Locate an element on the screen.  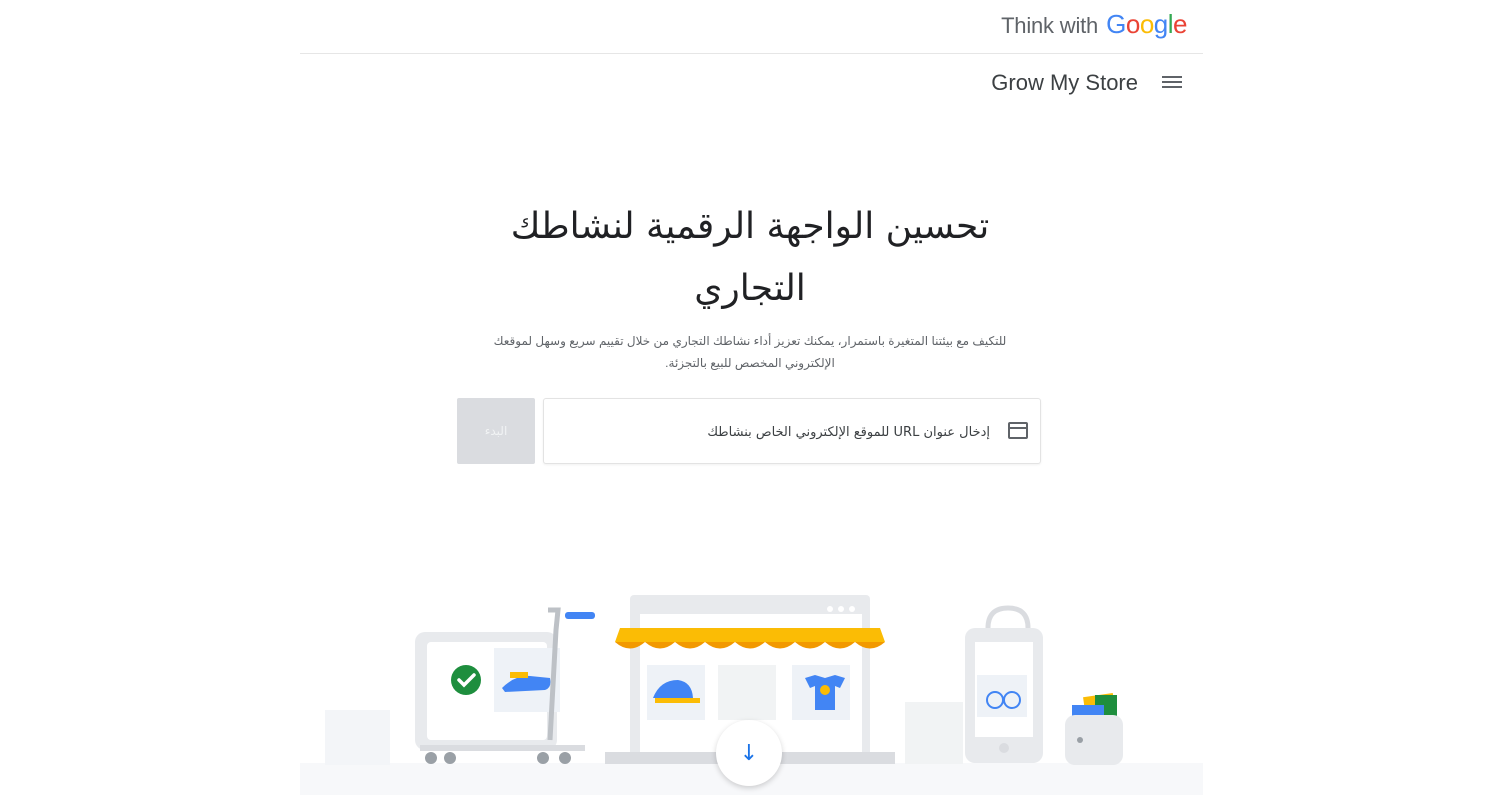
ghost-box-right is located at coordinates (934, 733).